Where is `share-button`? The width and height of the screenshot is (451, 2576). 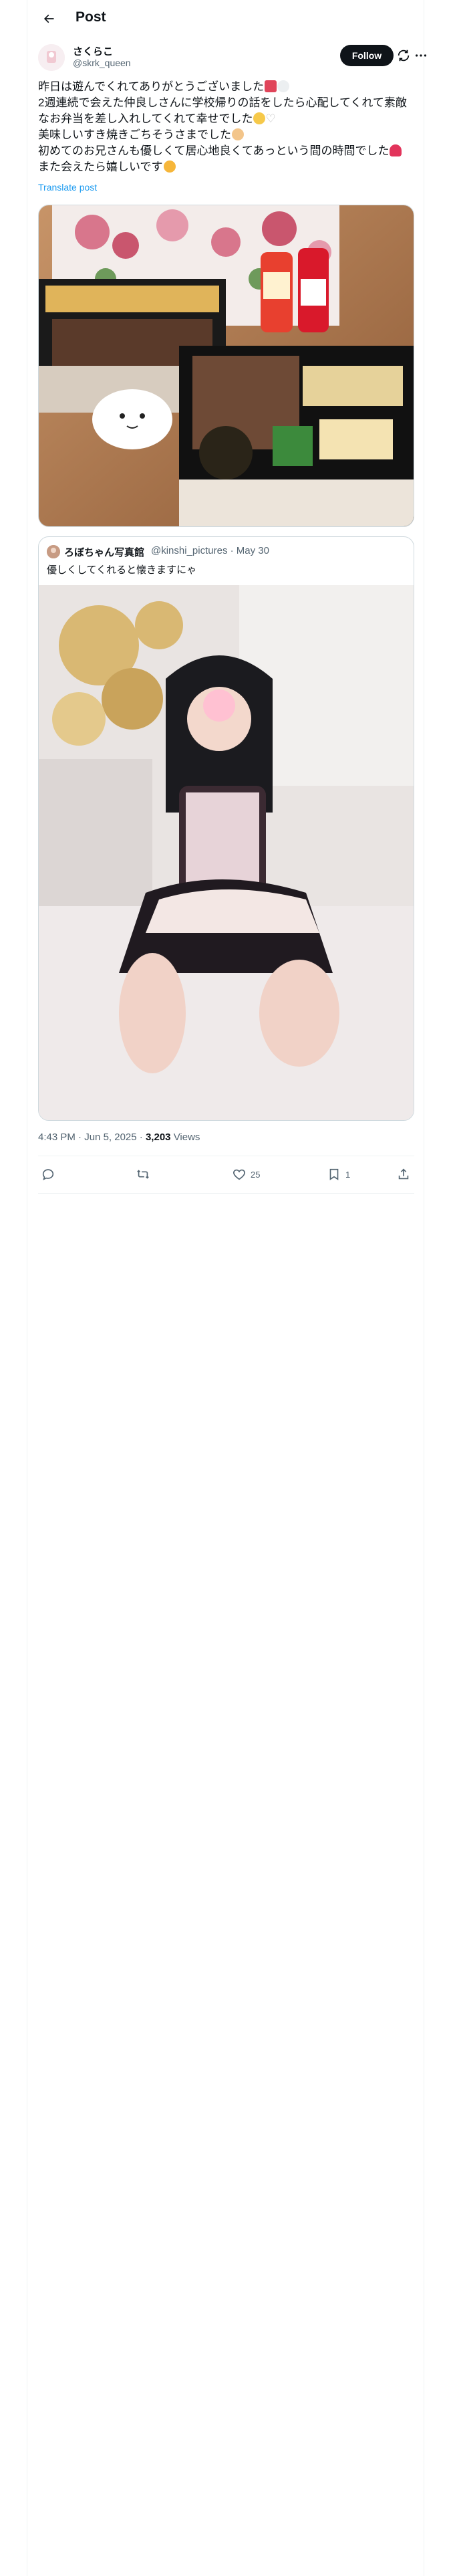 share-button is located at coordinates (403, 1174).